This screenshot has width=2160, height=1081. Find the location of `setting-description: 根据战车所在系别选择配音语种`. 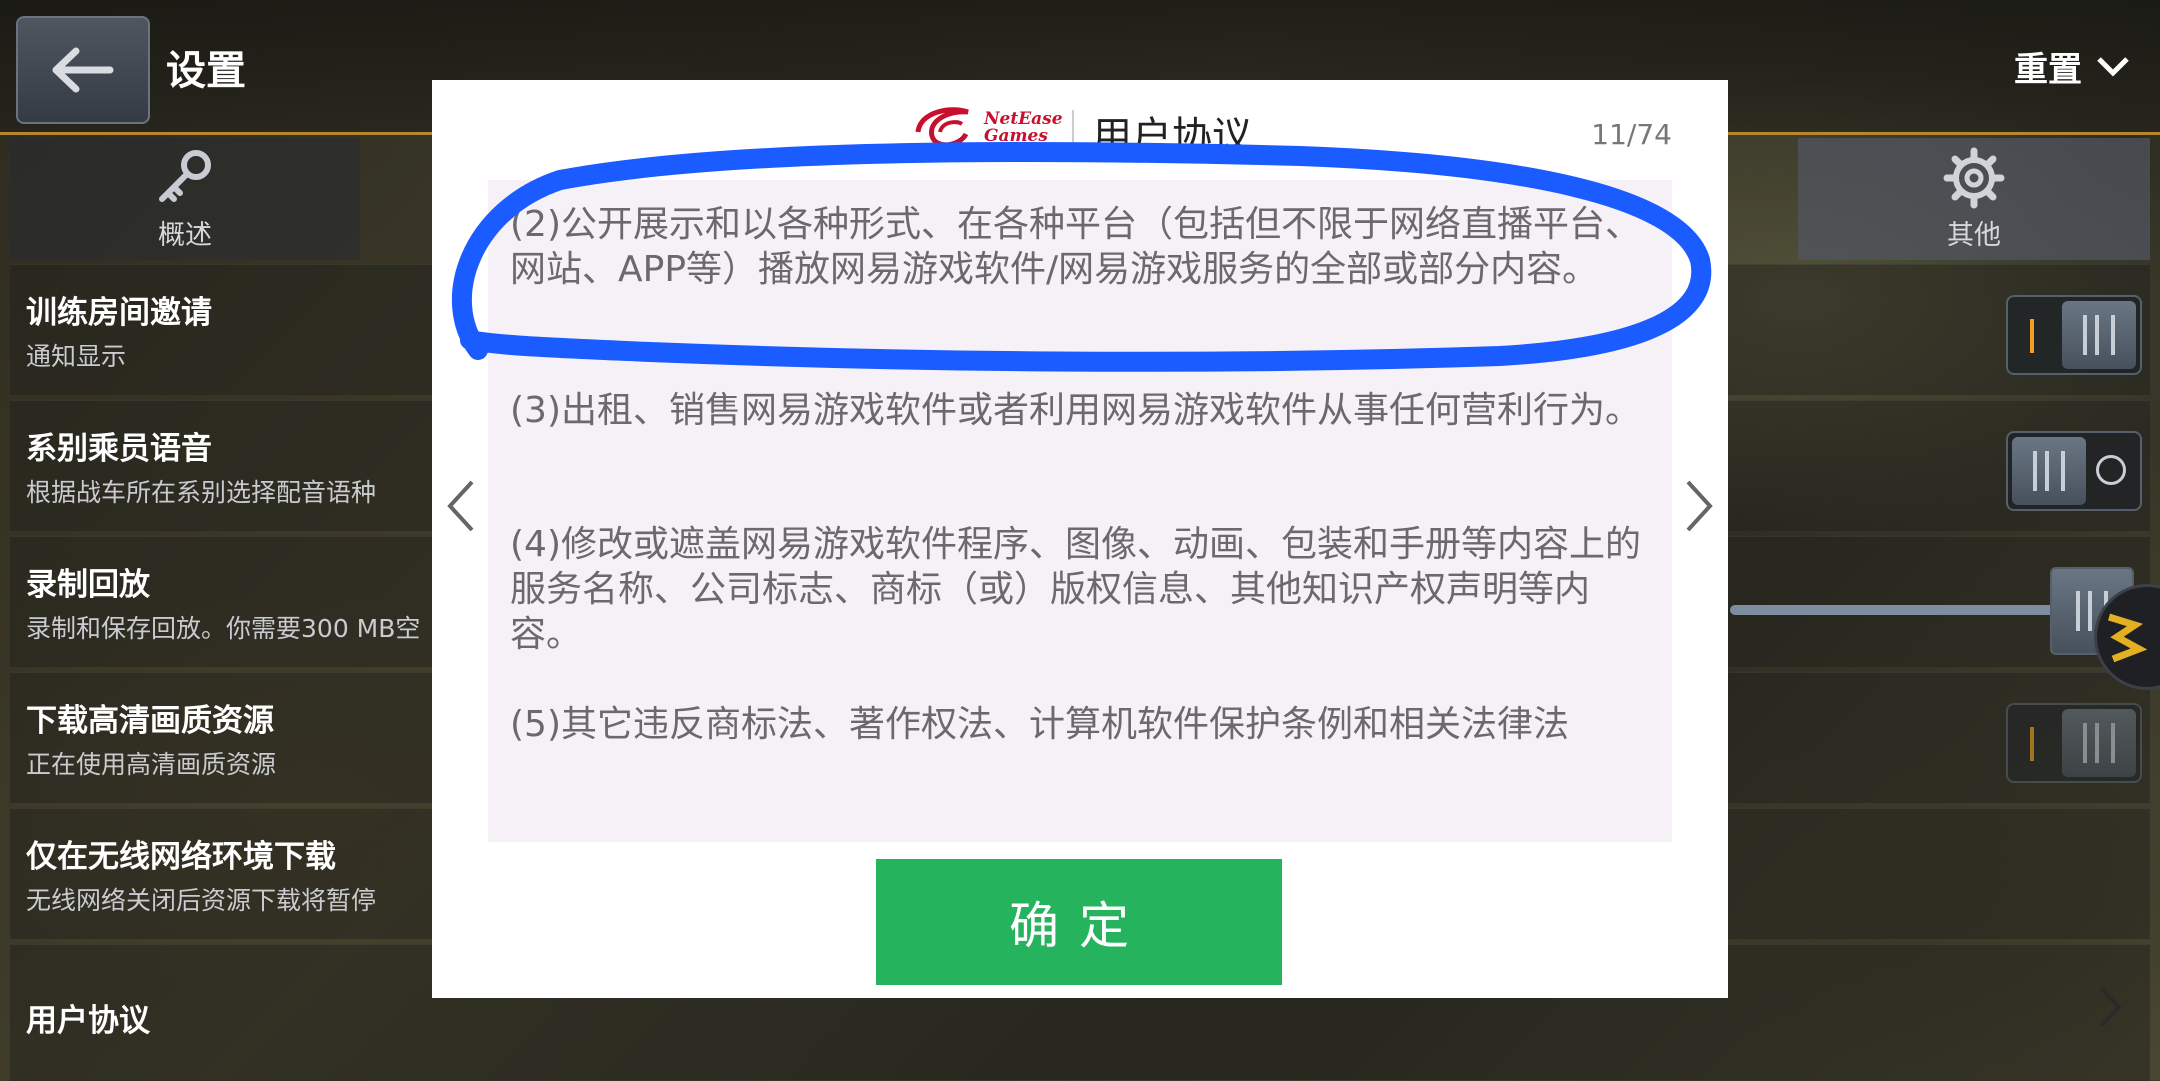

setting-description: 根据战车所在系别选择配音语种 is located at coordinates (201, 492).